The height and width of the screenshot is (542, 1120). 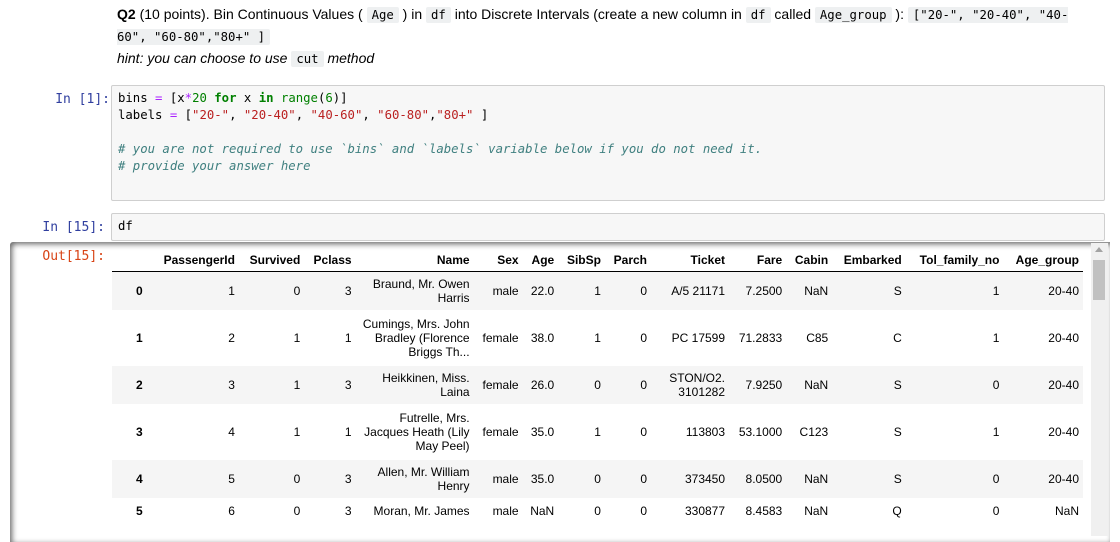 What do you see at coordinates (204, 58) in the screenshot?
I see `hint-text-part: hint: you can choose to use` at bounding box center [204, 58].